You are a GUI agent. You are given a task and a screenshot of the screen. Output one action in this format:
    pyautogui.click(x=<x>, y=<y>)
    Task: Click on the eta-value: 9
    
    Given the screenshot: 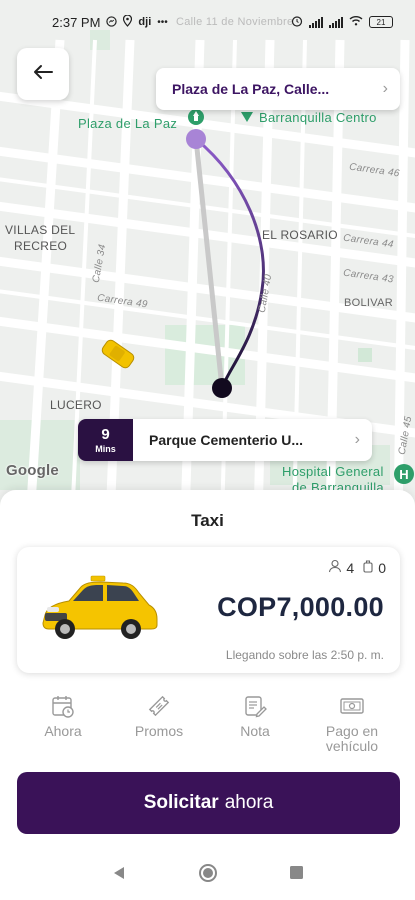 What is the action you would take?
    pyautogui.click(x=105, y=434)
    